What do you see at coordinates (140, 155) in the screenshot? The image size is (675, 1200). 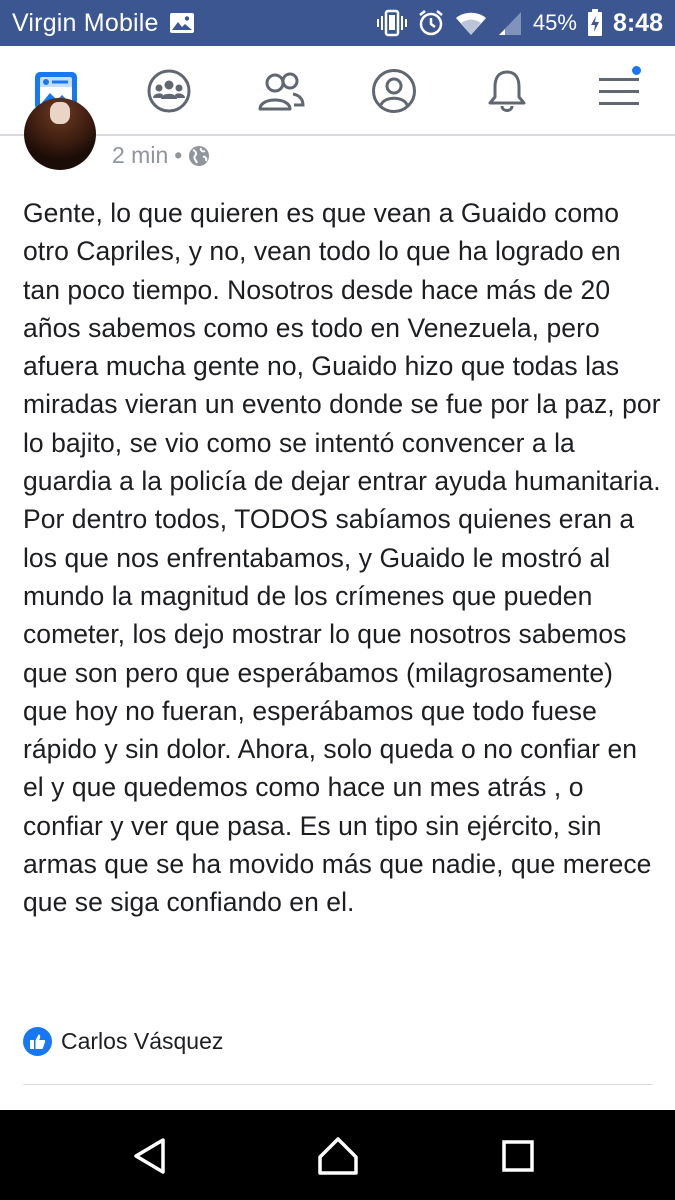 I see `post-time: 2 min` at bounding box center [140, 155].